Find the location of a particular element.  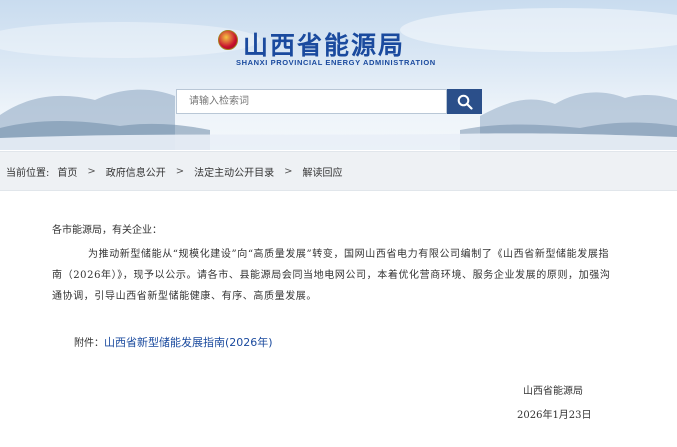

attachment-link: 山西省新型储能发展指南(2026年) is located at coordinates (188, 342).